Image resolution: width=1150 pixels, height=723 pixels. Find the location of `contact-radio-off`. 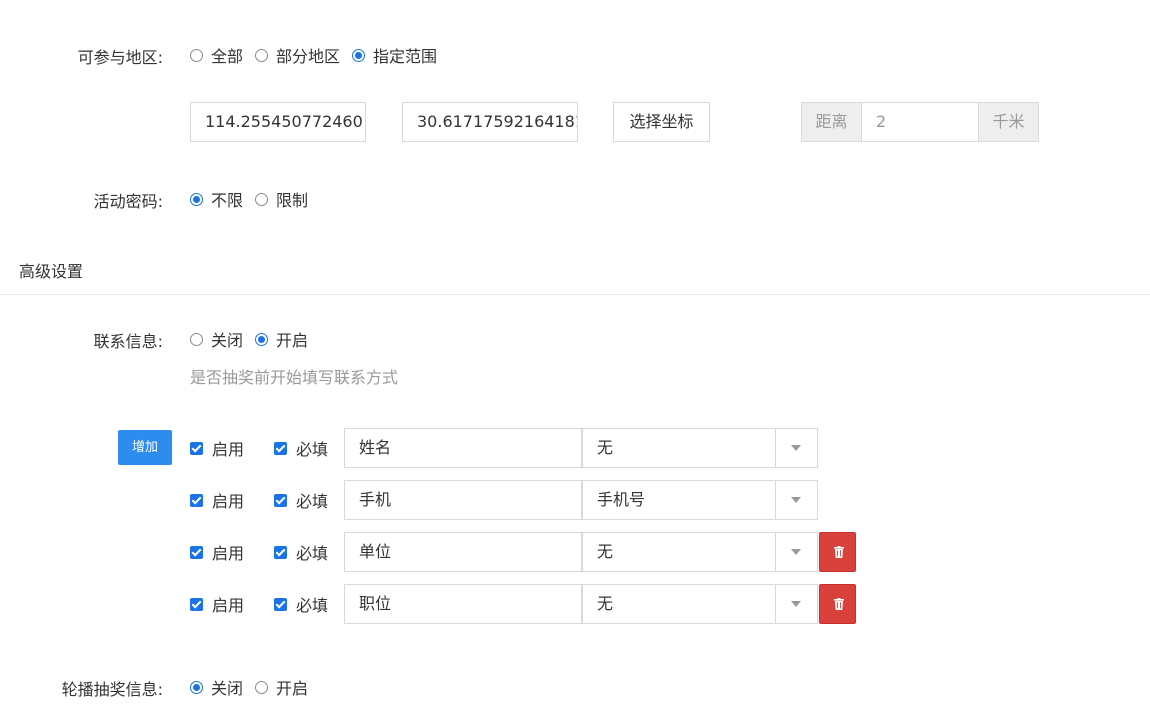

contact-radio-off is located at coordinates (196, 339).